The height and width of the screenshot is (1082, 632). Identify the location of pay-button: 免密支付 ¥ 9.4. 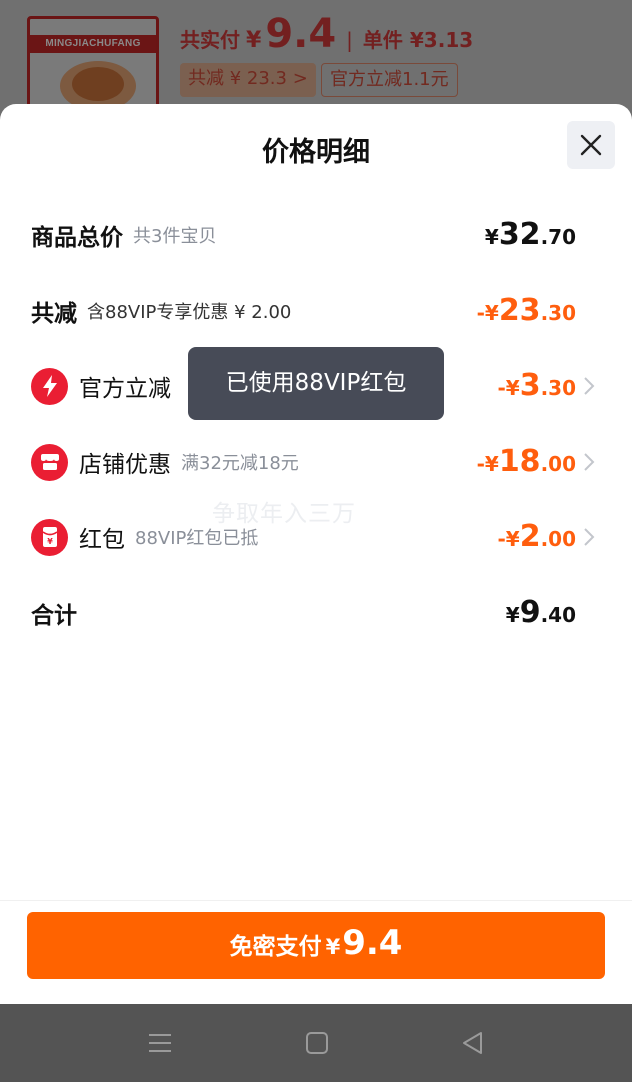
(316, 945).